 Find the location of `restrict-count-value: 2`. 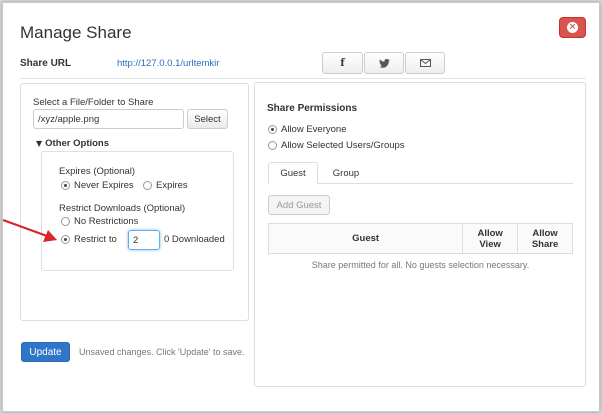

restrict-count-value: 2 is located at coordinates (136, 240).